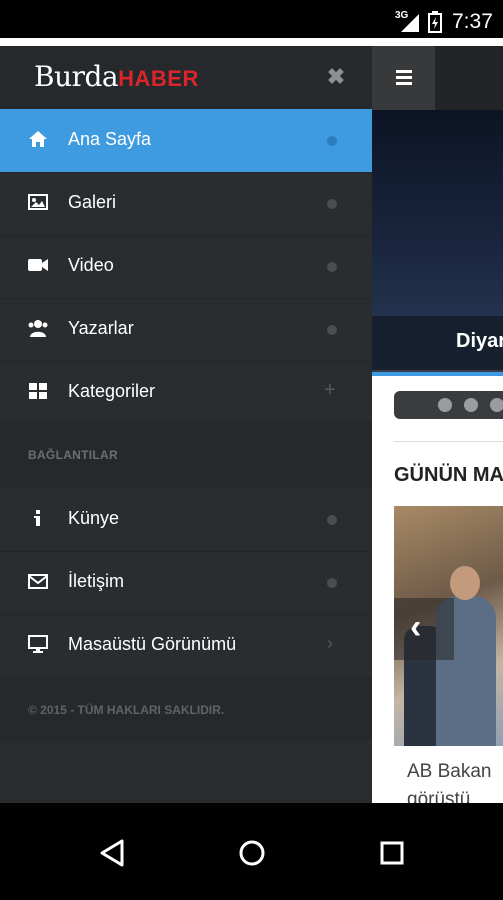  I want to click on nav-item-desktop-view: Masaüstü Görünümü ›, so click(186, 646).